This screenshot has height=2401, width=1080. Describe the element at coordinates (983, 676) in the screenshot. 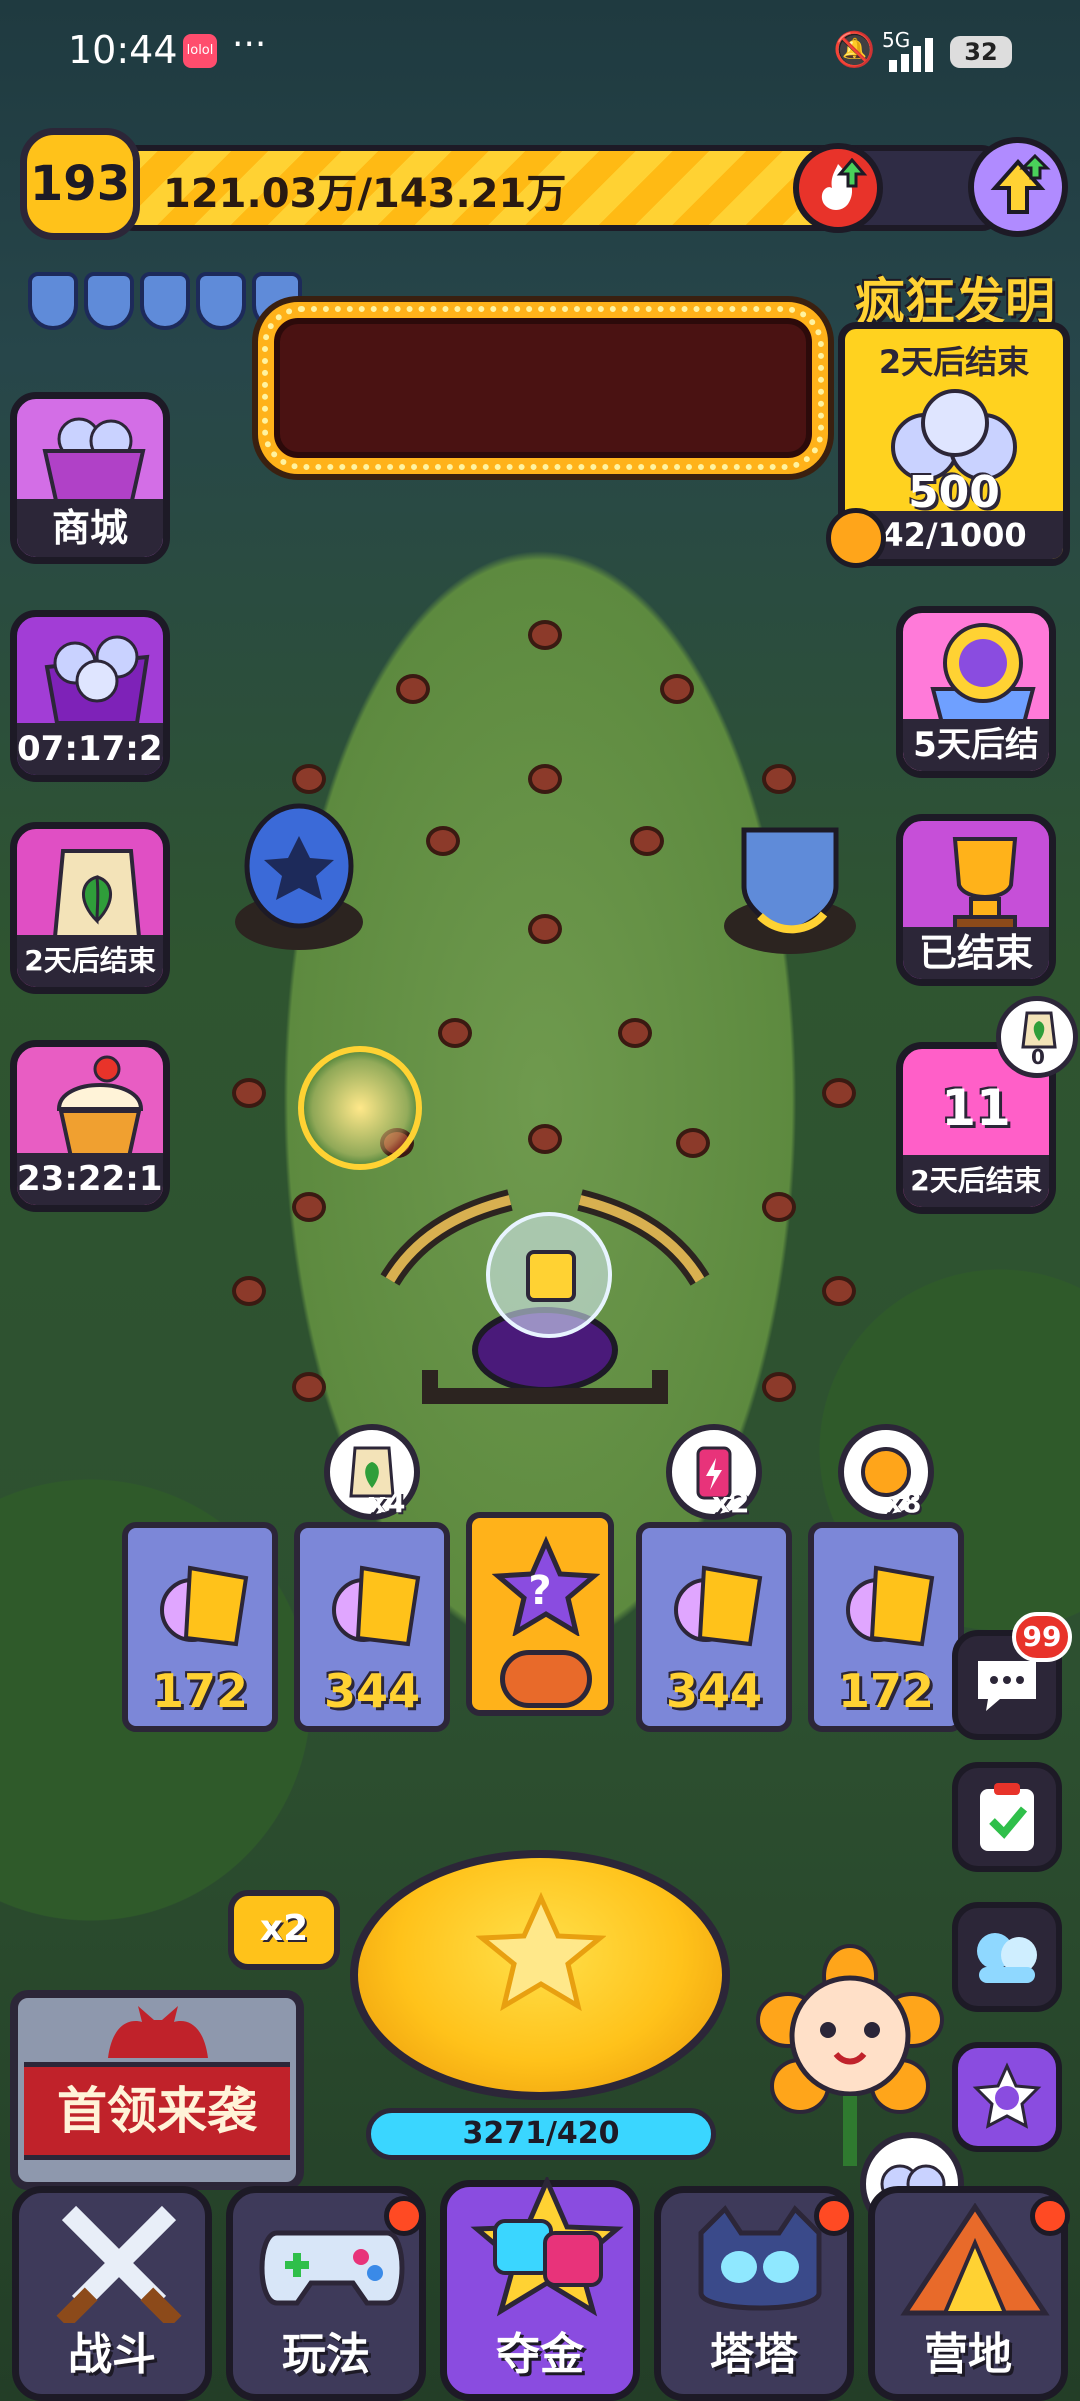

I see `mask-trophy-icon` at that location.